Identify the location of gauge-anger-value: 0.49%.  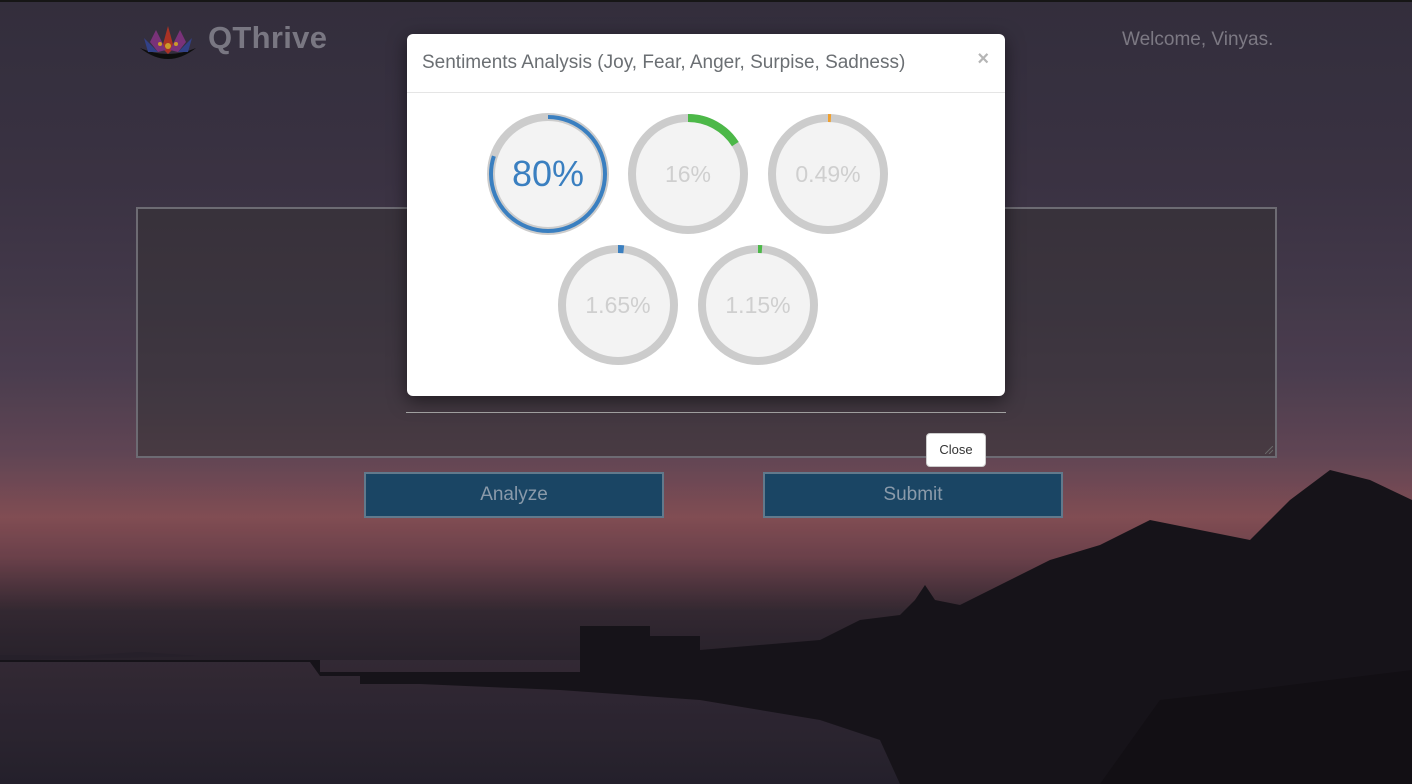
(828, 173).